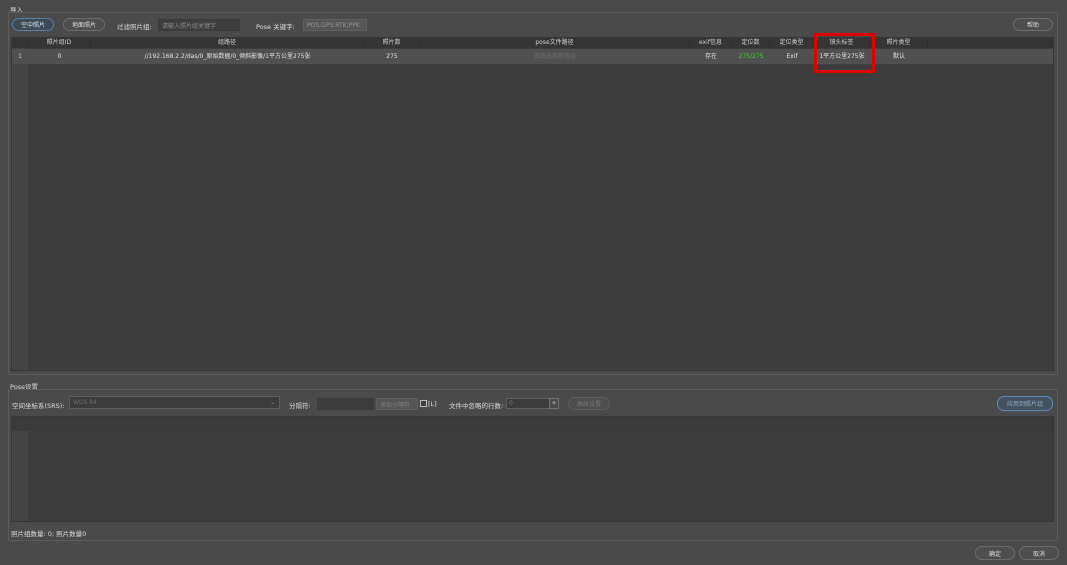 Image resolution: width=1067 pixels, height=565 pixels. What do you see at coordinates (84, 24) in the screenshot?
I see `ground-photo-button: 地面照片` at bounding box center [84, 24].